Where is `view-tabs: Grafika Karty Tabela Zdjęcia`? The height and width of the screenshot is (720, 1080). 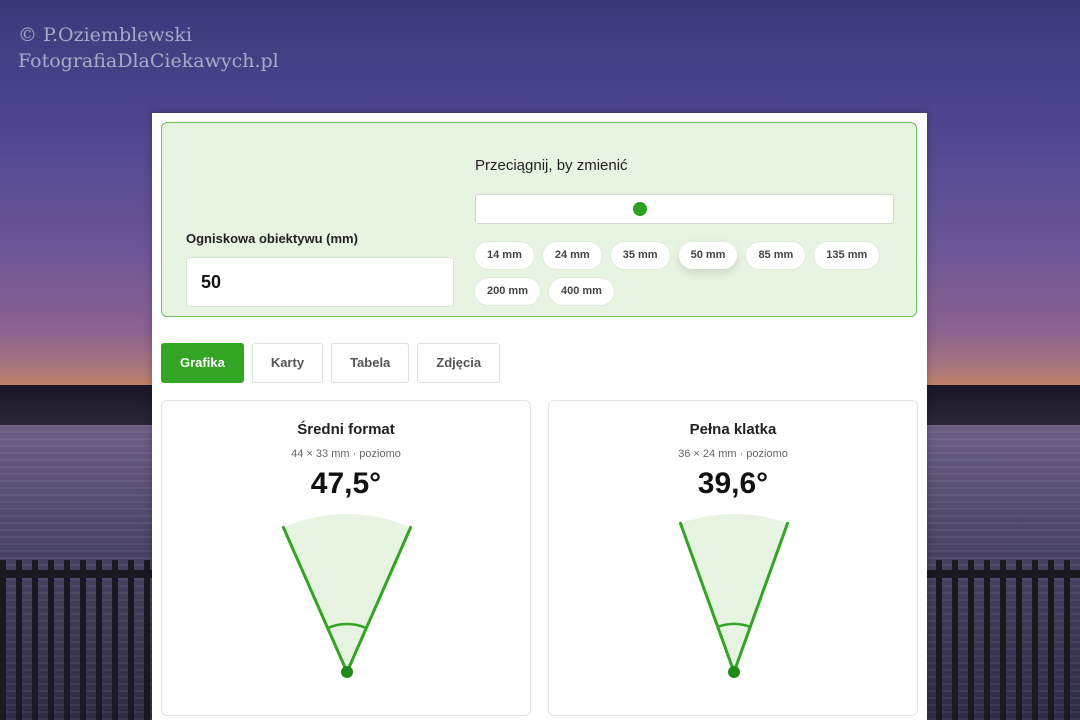
view-tabs: Grafika Karty Tabela Zdjęcia is located at coordinates (331, 363).